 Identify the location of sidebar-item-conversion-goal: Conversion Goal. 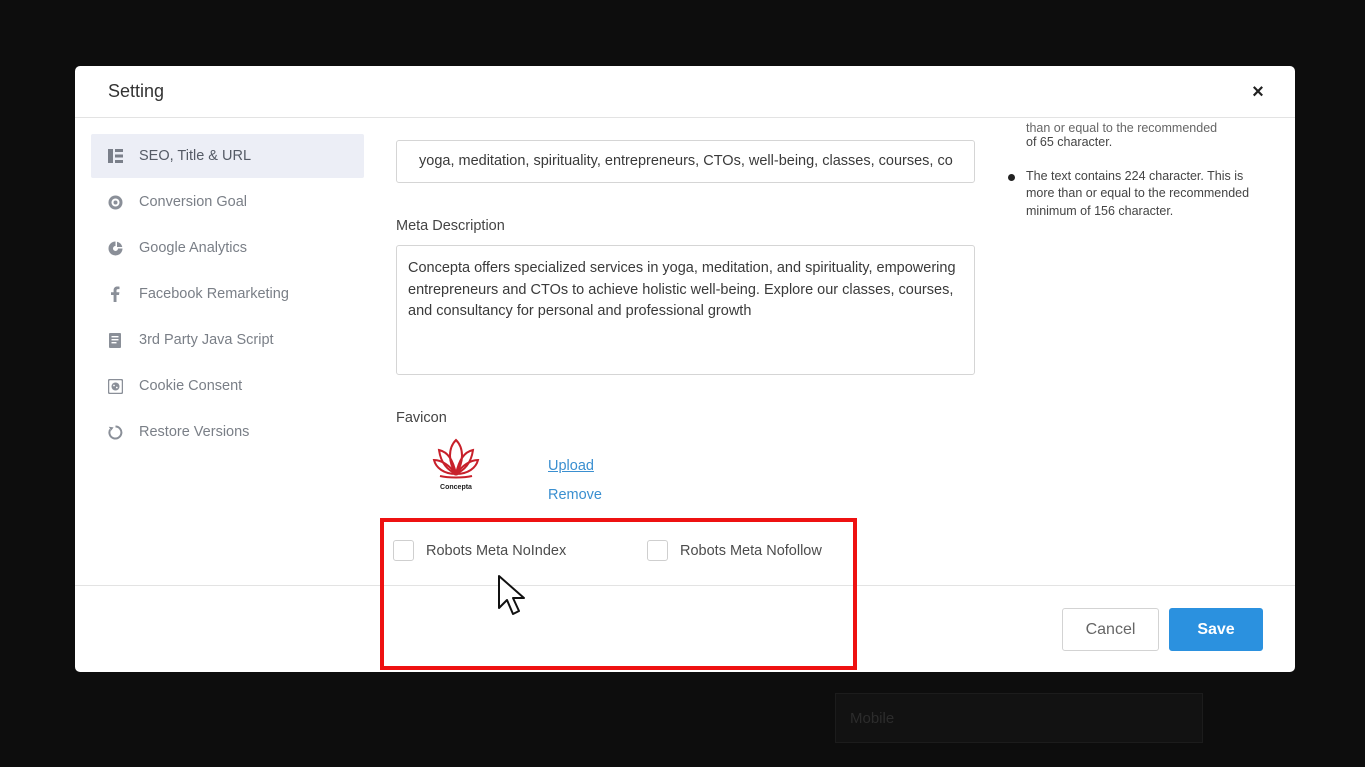
(227, 202).